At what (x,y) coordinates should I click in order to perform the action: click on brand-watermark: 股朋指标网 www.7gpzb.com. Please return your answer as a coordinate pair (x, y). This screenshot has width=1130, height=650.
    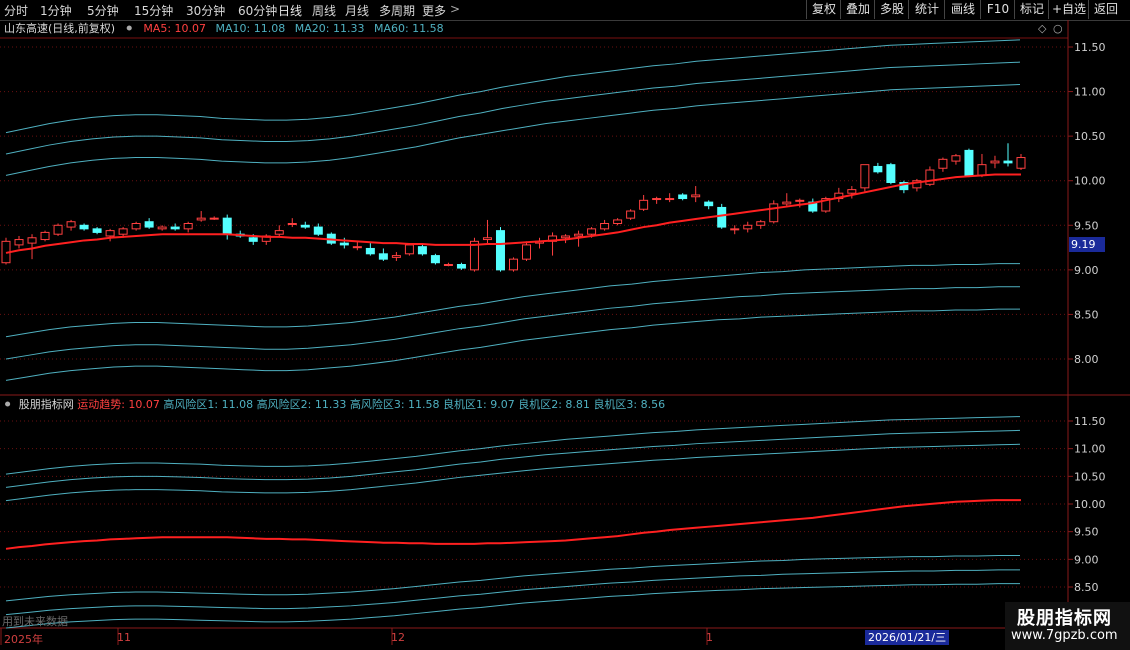
    Looking at the image, I should click on (1067, 626).